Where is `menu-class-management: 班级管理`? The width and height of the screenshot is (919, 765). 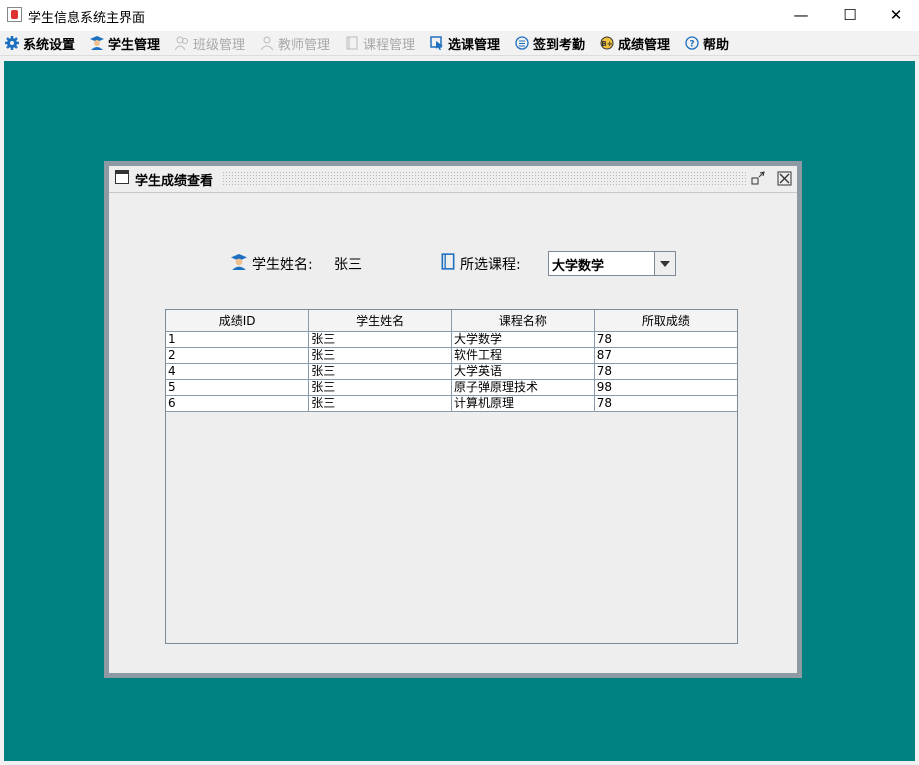
menu-class-management: 班级管理 is located at coordinates (210, 43).